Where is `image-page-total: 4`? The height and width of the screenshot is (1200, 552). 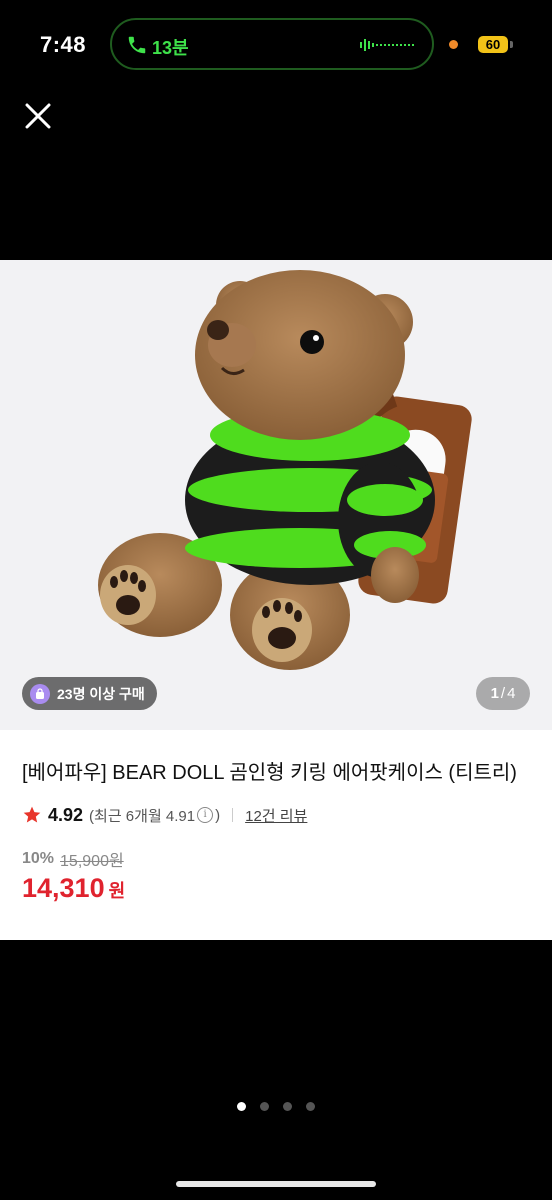 image-page-total: 4 is located at coordinates (511, 693).